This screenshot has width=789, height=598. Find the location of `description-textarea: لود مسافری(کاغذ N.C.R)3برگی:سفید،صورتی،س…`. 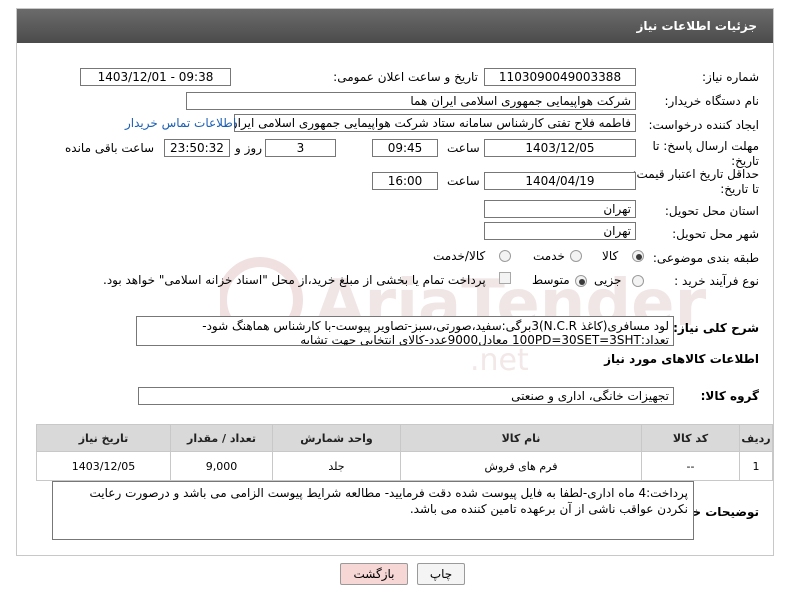

description-textarea: لود مسافری(کاغذ N.C.R)3برگی:سفید،صورتی،س… is located at coordinates (405, 331).